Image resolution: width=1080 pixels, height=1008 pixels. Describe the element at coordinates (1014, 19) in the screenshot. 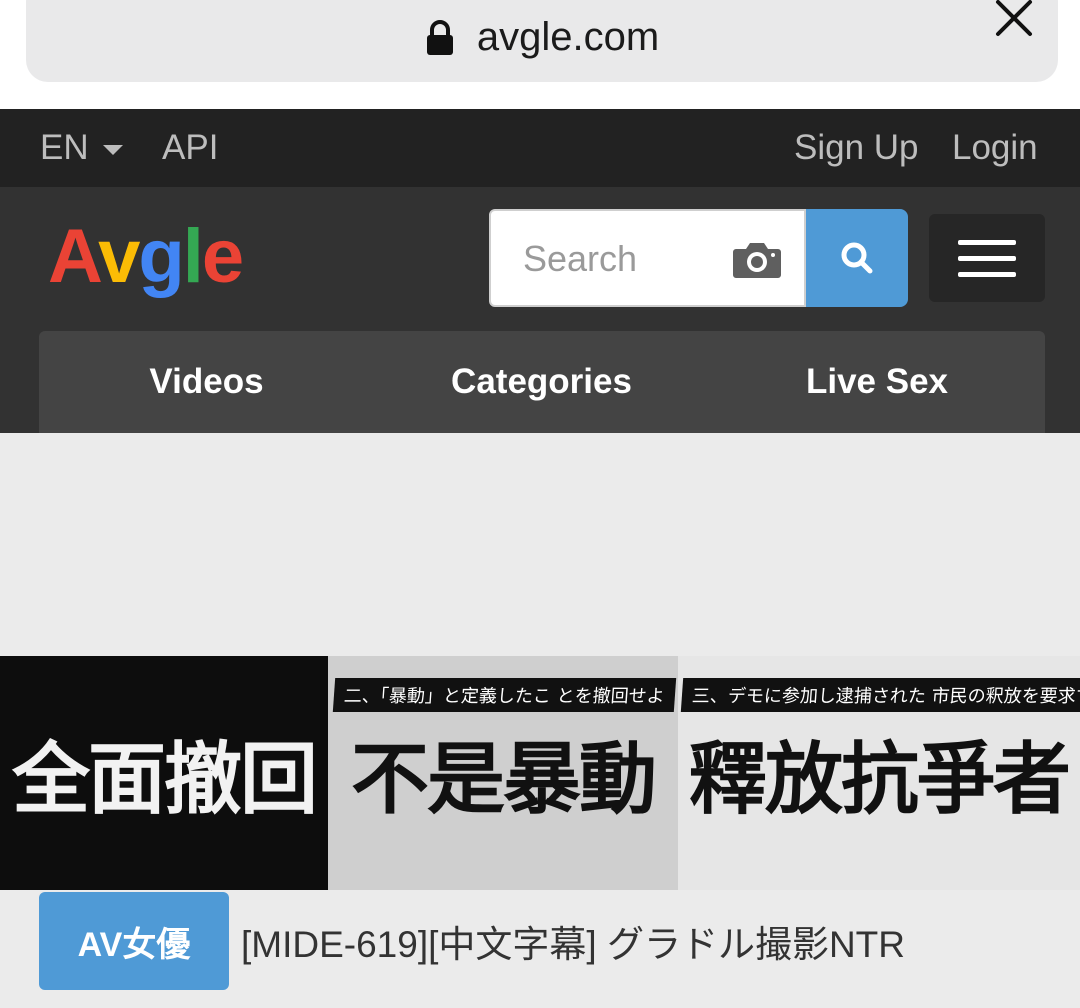

I see `close-icon` at that location.